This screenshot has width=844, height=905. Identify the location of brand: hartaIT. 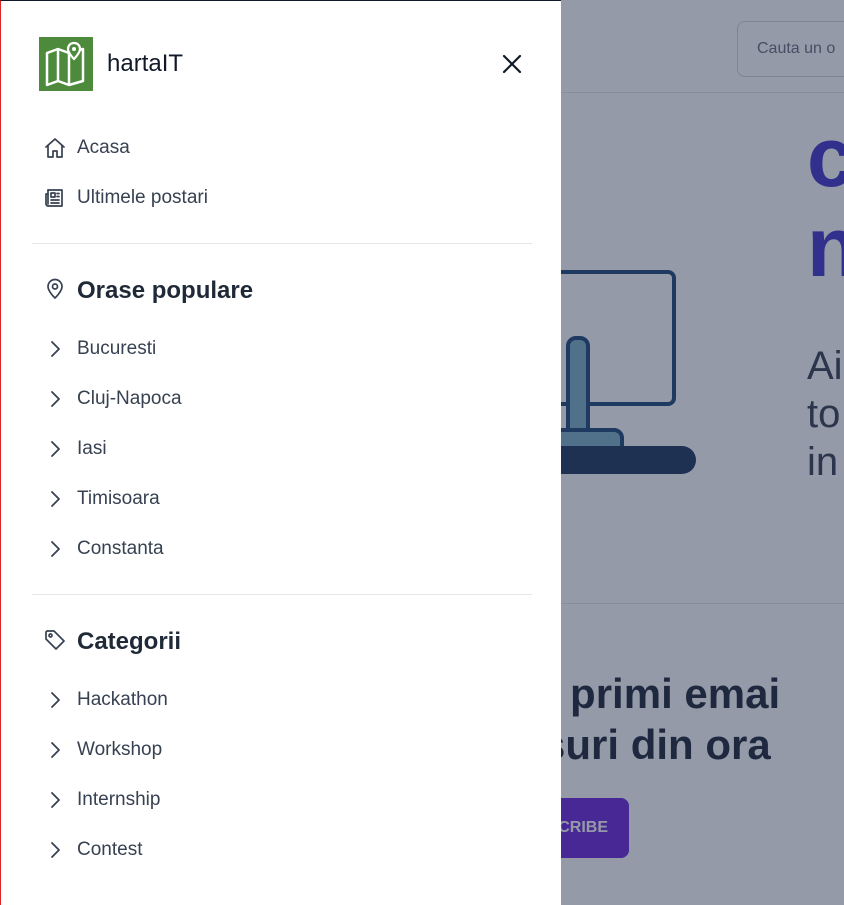
(111, 64).